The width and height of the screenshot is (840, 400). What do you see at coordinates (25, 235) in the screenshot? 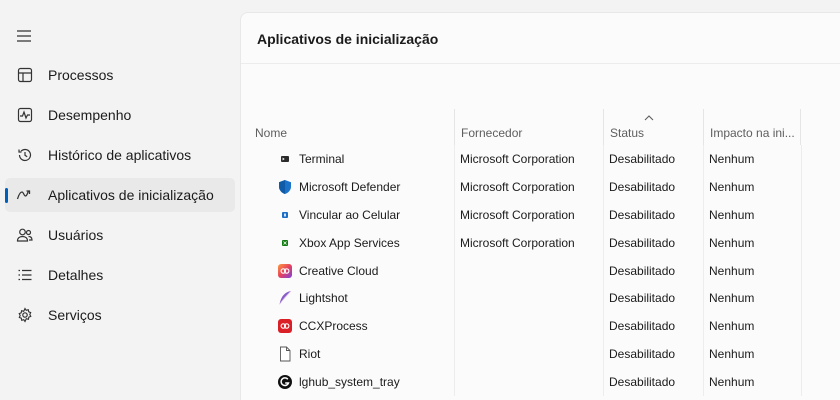
I see `users-icon` at bounding box center [25, 235].